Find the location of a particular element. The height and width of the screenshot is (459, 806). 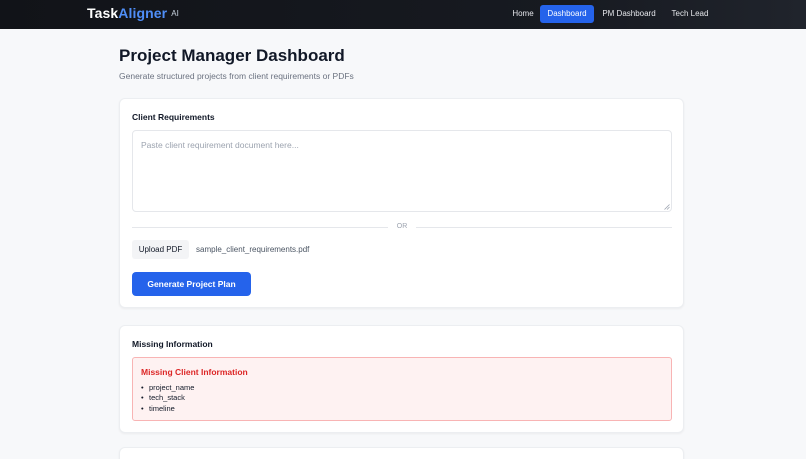

nav-item-pm-dashboard: PM Dashboard is located at coordinates (629, 14).